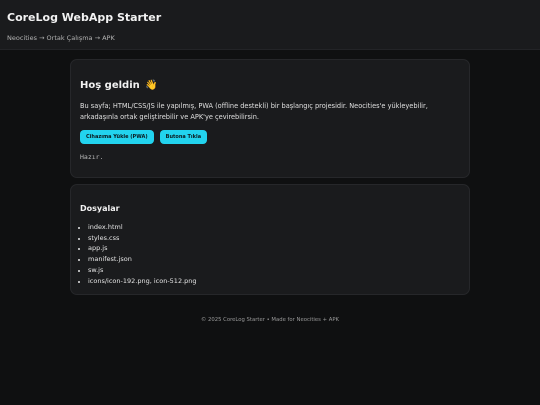 Image resolution: width=540 pixels, height=405 pixels. I want to click on list-item: manifest.json, so click(142, 259).